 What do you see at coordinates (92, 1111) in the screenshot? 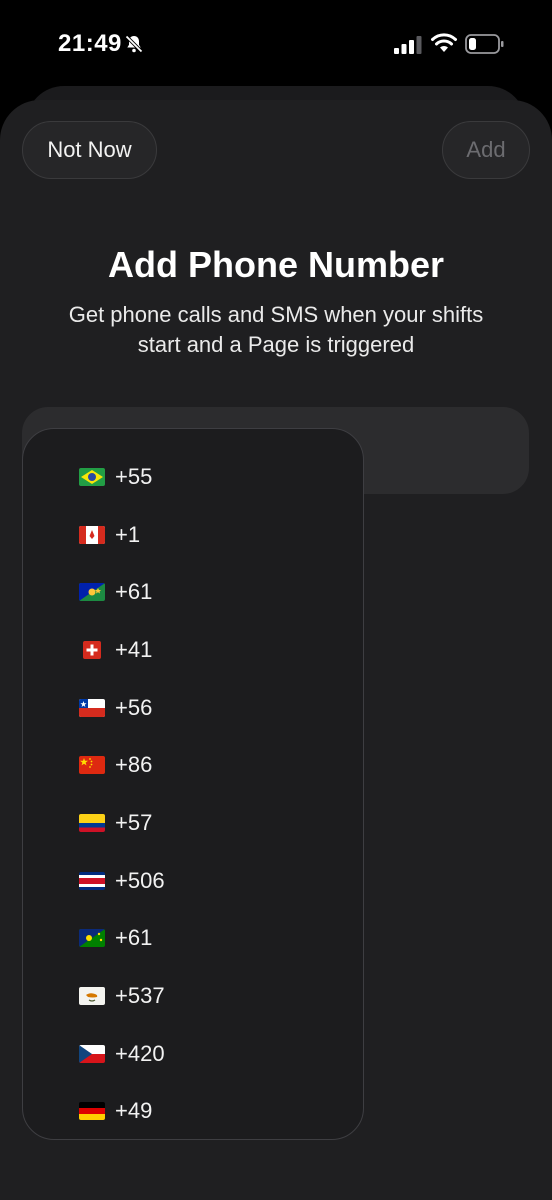
I see `germany-flag-icon` at bounding box center [92, 1111].